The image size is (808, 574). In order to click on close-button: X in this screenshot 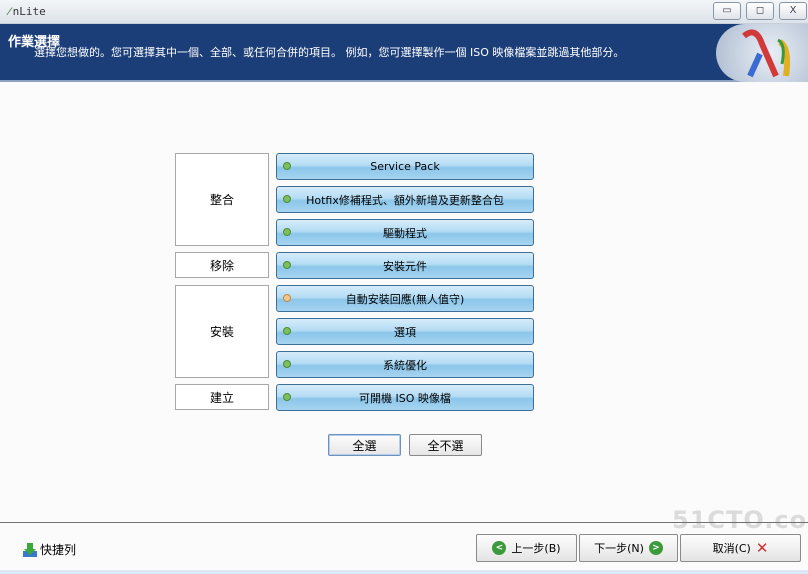, I will do `click(793, 11)`.